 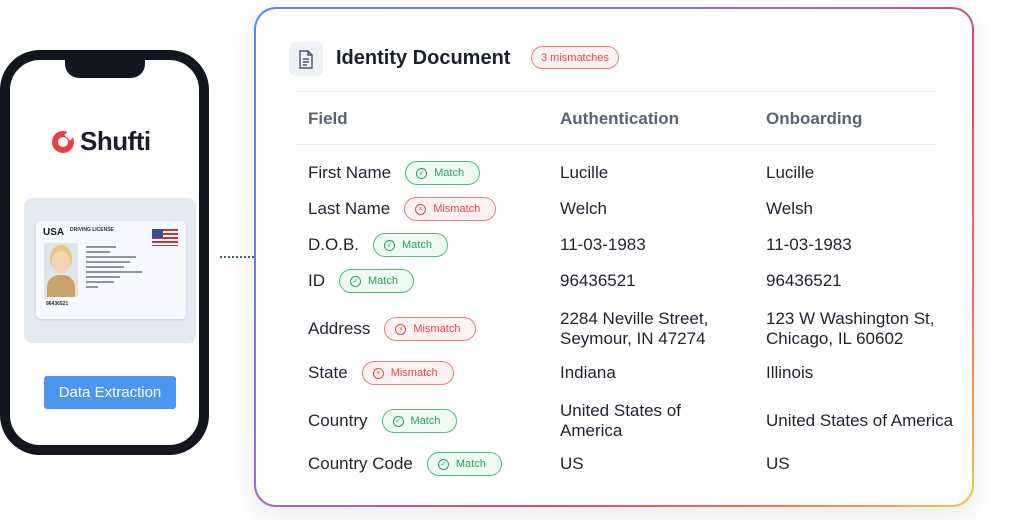 I want to click on authentication-value: 96436521, so click(x=598, y=280).